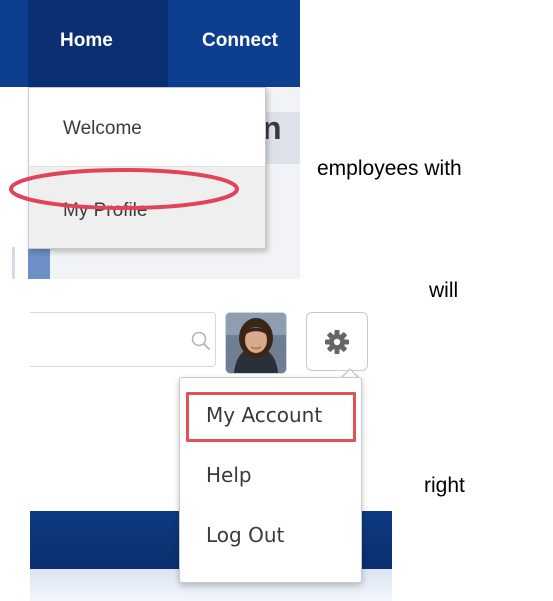 The width and height of the screenshot is (553, 601). Describe the element at coordinates (444, 485) in the screenshot. I see `caption-text: right` at that location.